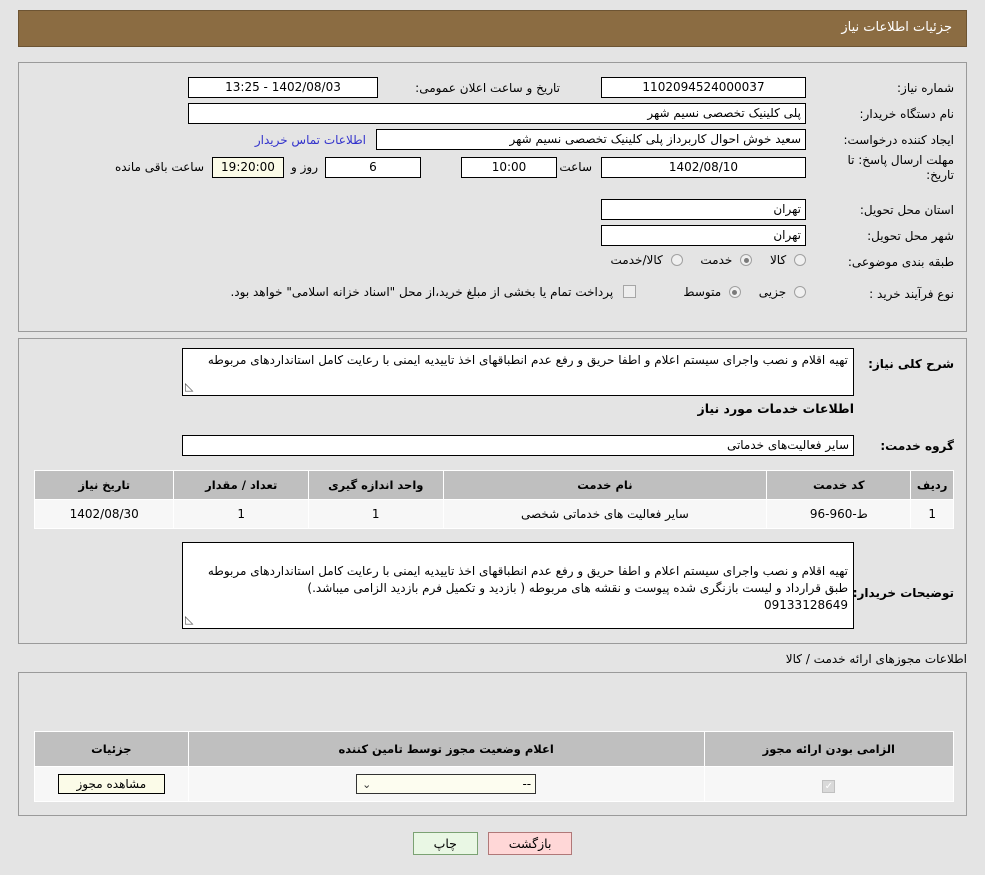 The width and height of the screenshot is (985, 875). What do you see at coordinates (104, 485) in the screenshot?
I see `th-need-date: تاریخ نیاز` at bounding box center [104, 485].